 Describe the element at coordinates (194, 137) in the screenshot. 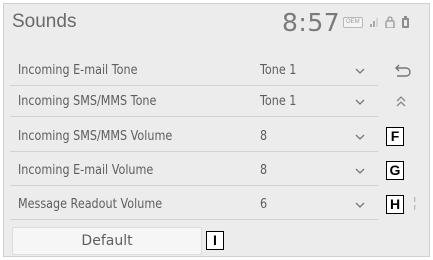

I see `list-item-sms-volume: Incoming SMS/MMS Volume 8` at that location.